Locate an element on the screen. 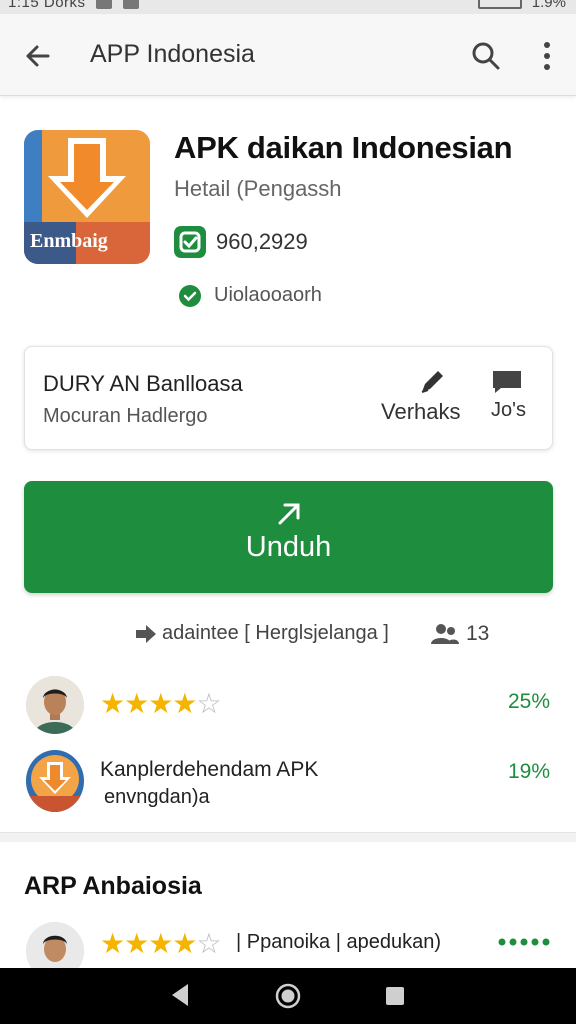 The height and width of the screenshot is (1024, 576). status-right: 1.9% is located at coordinates (519, 5).